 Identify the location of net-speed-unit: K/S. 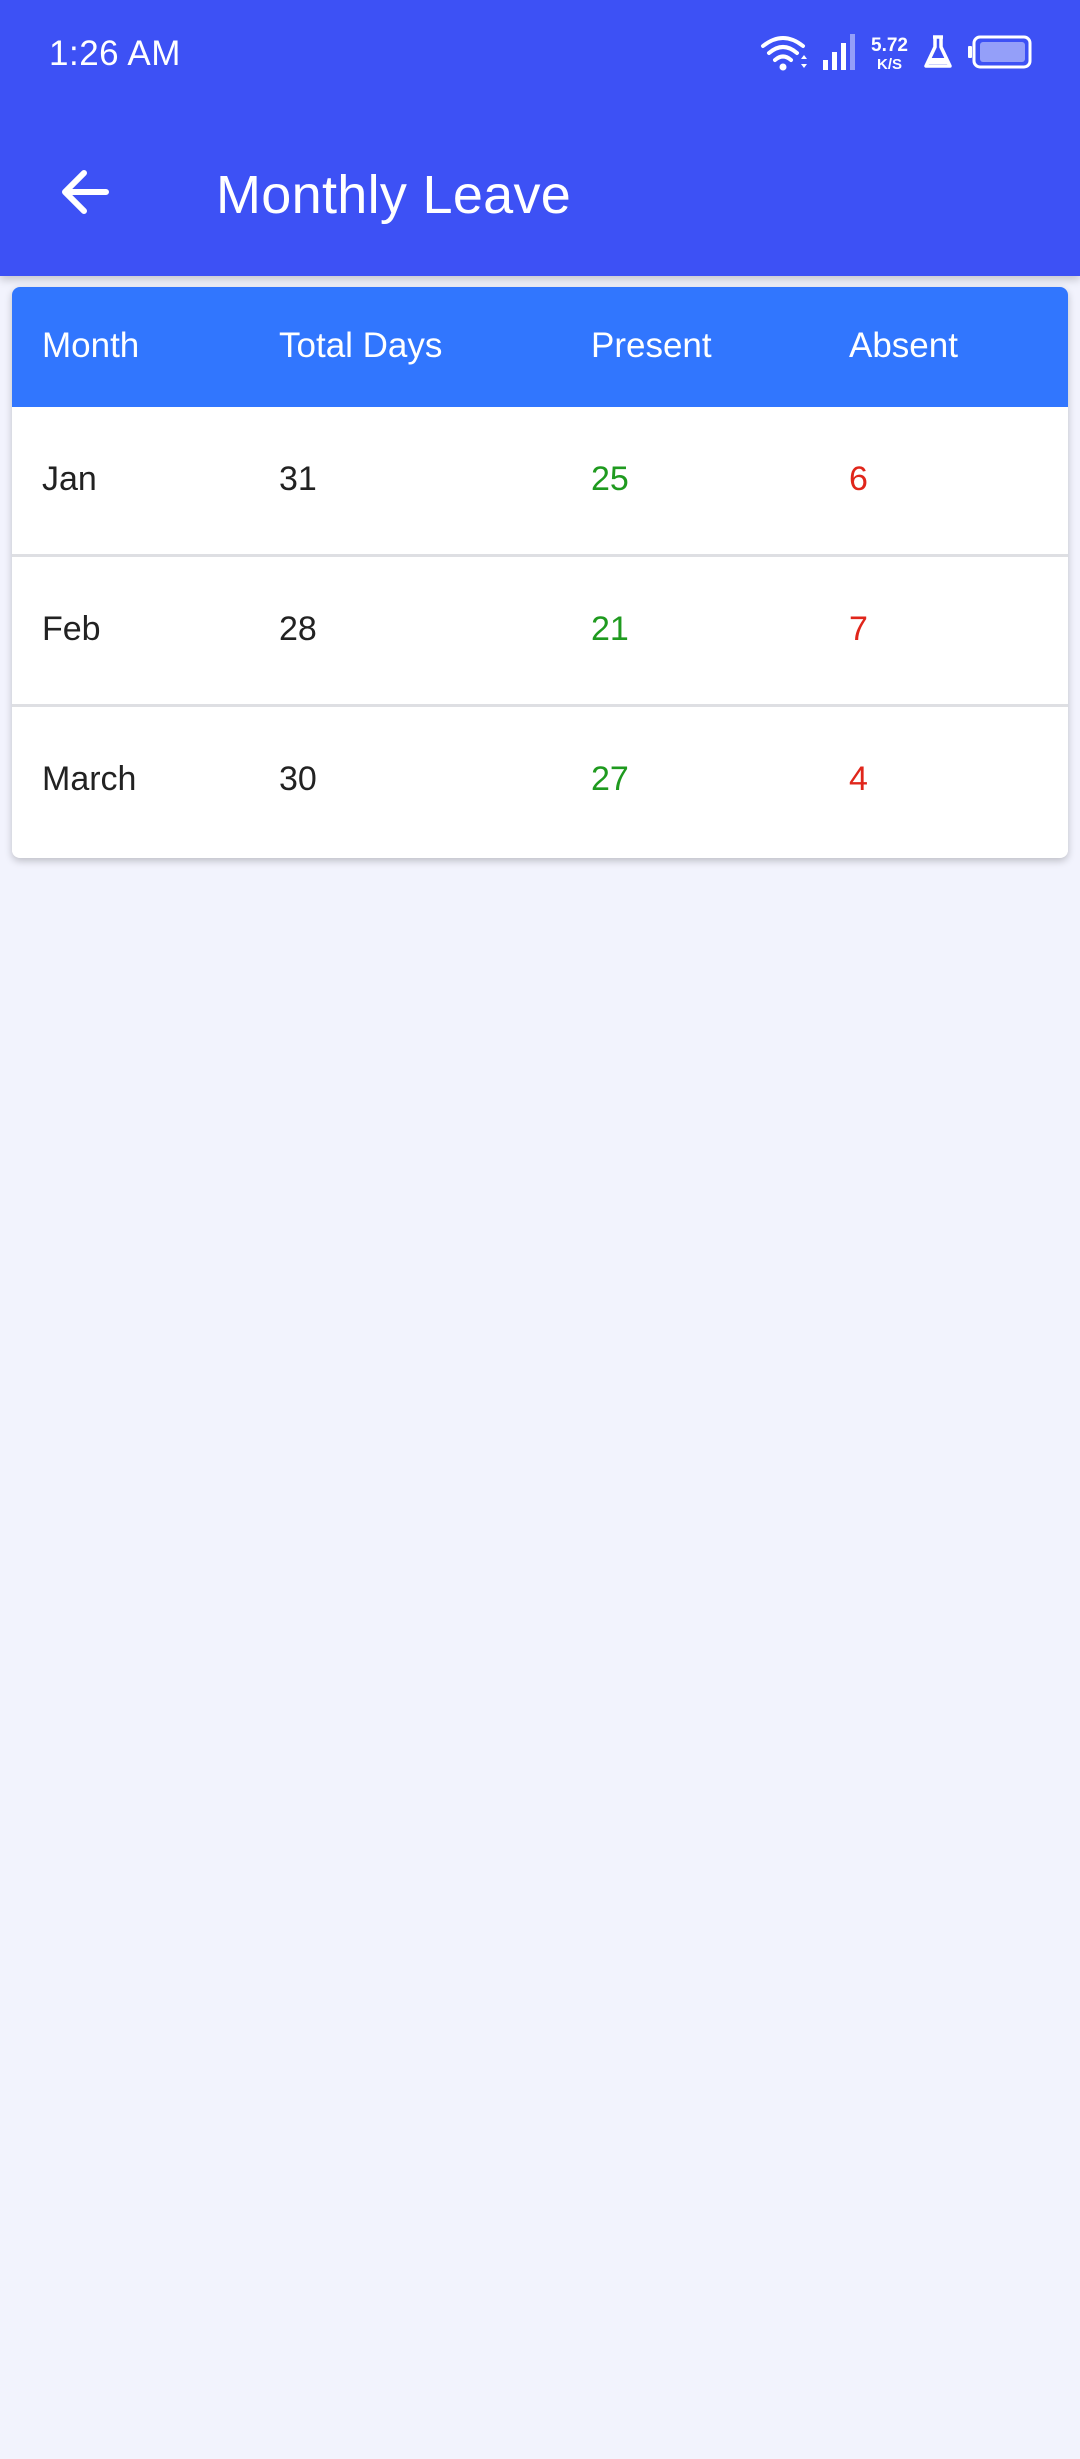
(890, 64).